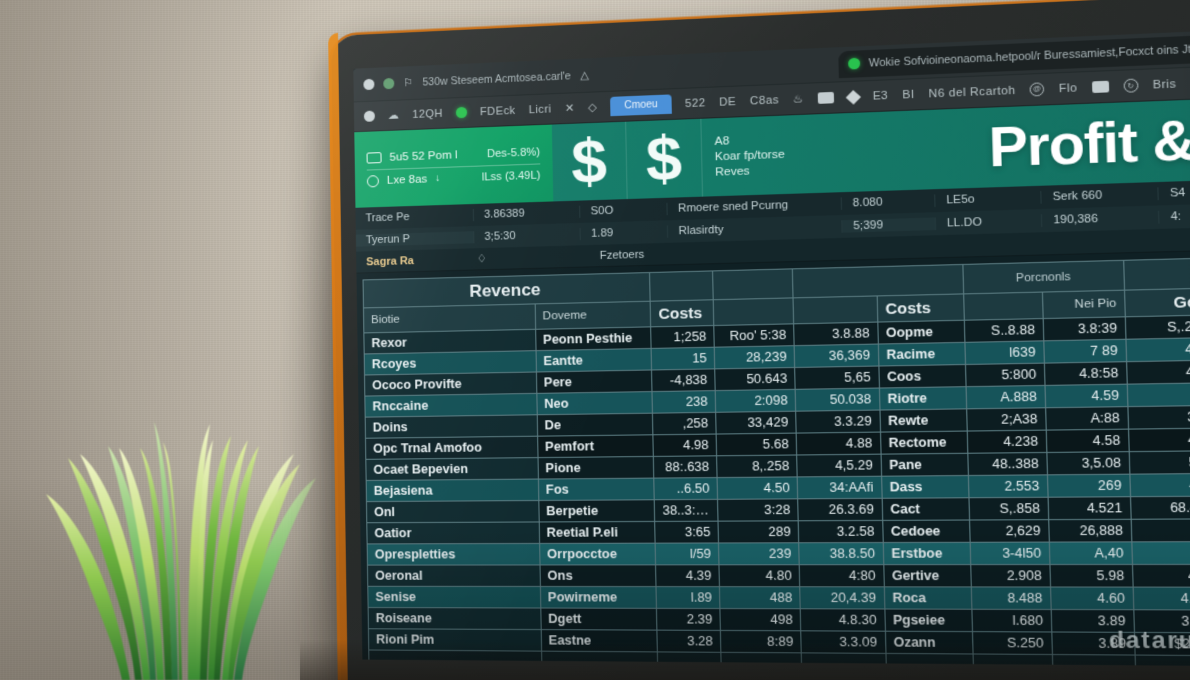  I want to click on row-value-cell: 68.4.84, so click(1160, 508).